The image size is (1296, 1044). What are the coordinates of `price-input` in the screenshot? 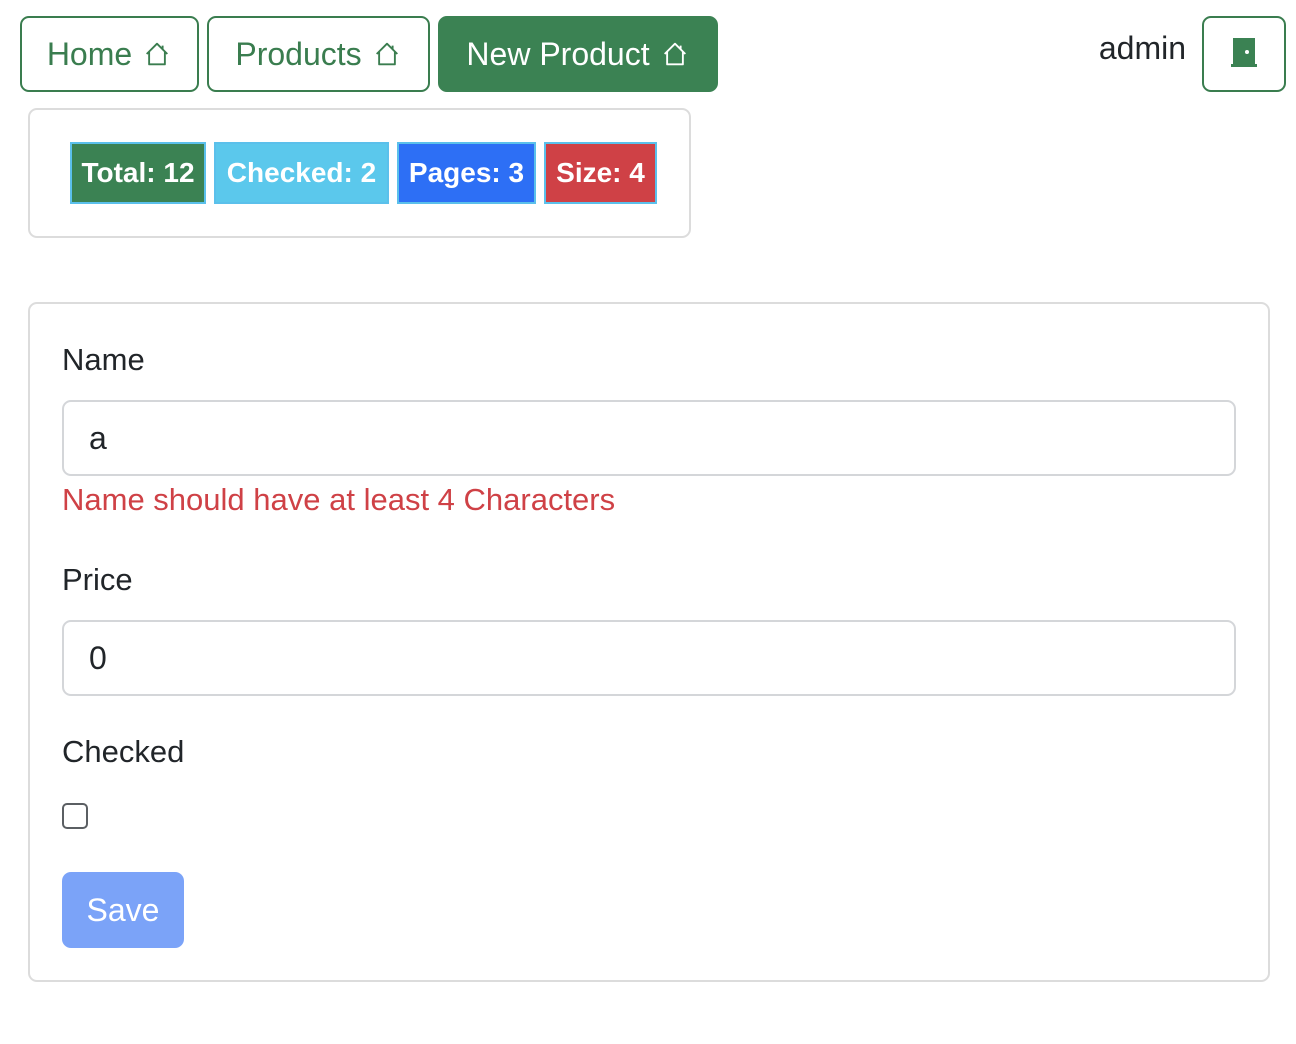 It's located at (649, 658).